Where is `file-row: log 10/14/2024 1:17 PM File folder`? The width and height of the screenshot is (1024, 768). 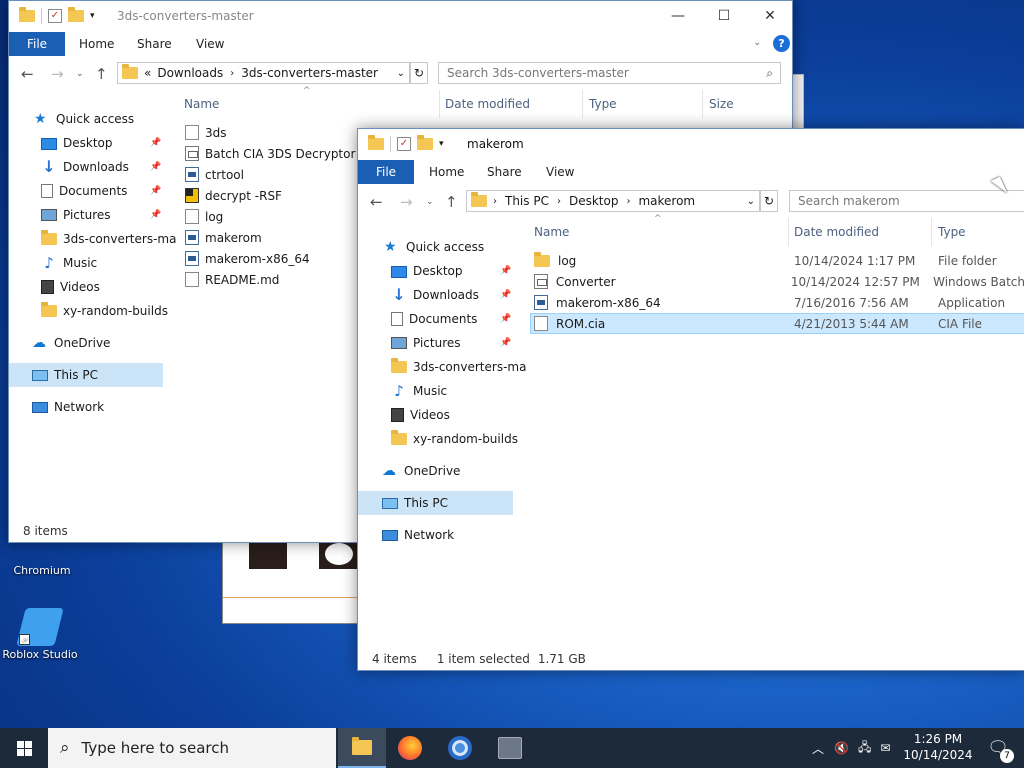 file-row: log 10/14/2024 1:17 PM File folder is located at coordinates (777, 260).